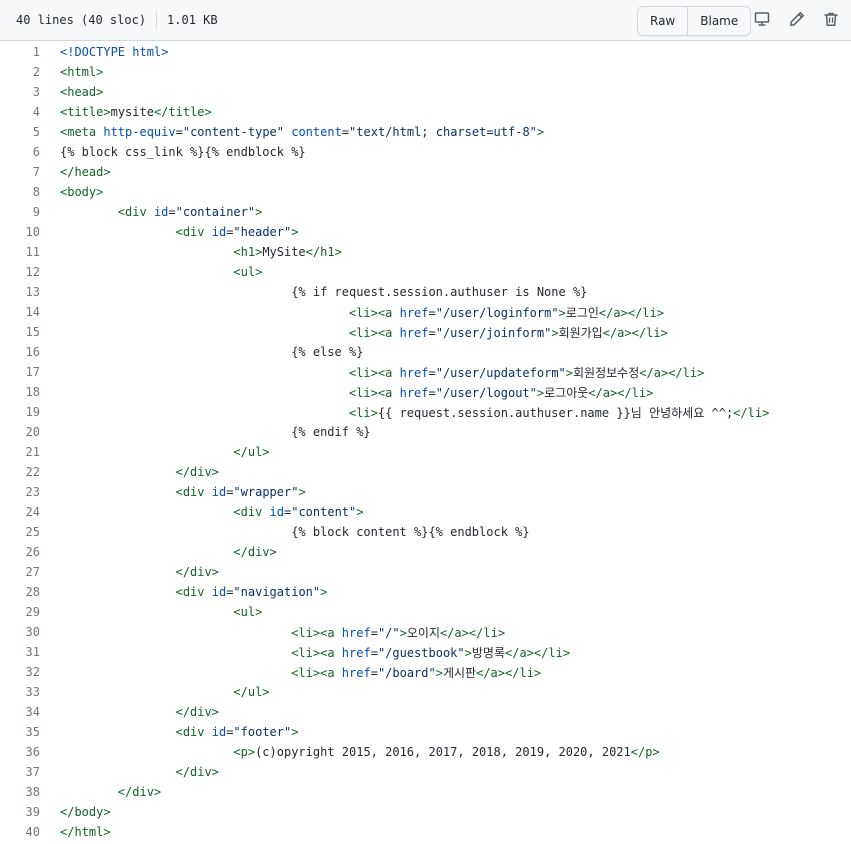 This screenshot has width=851, height=844. What do you see at coordinates (20, 232) in the screenshot?
I see `line-number: 10` at bounding box center [20, 232].